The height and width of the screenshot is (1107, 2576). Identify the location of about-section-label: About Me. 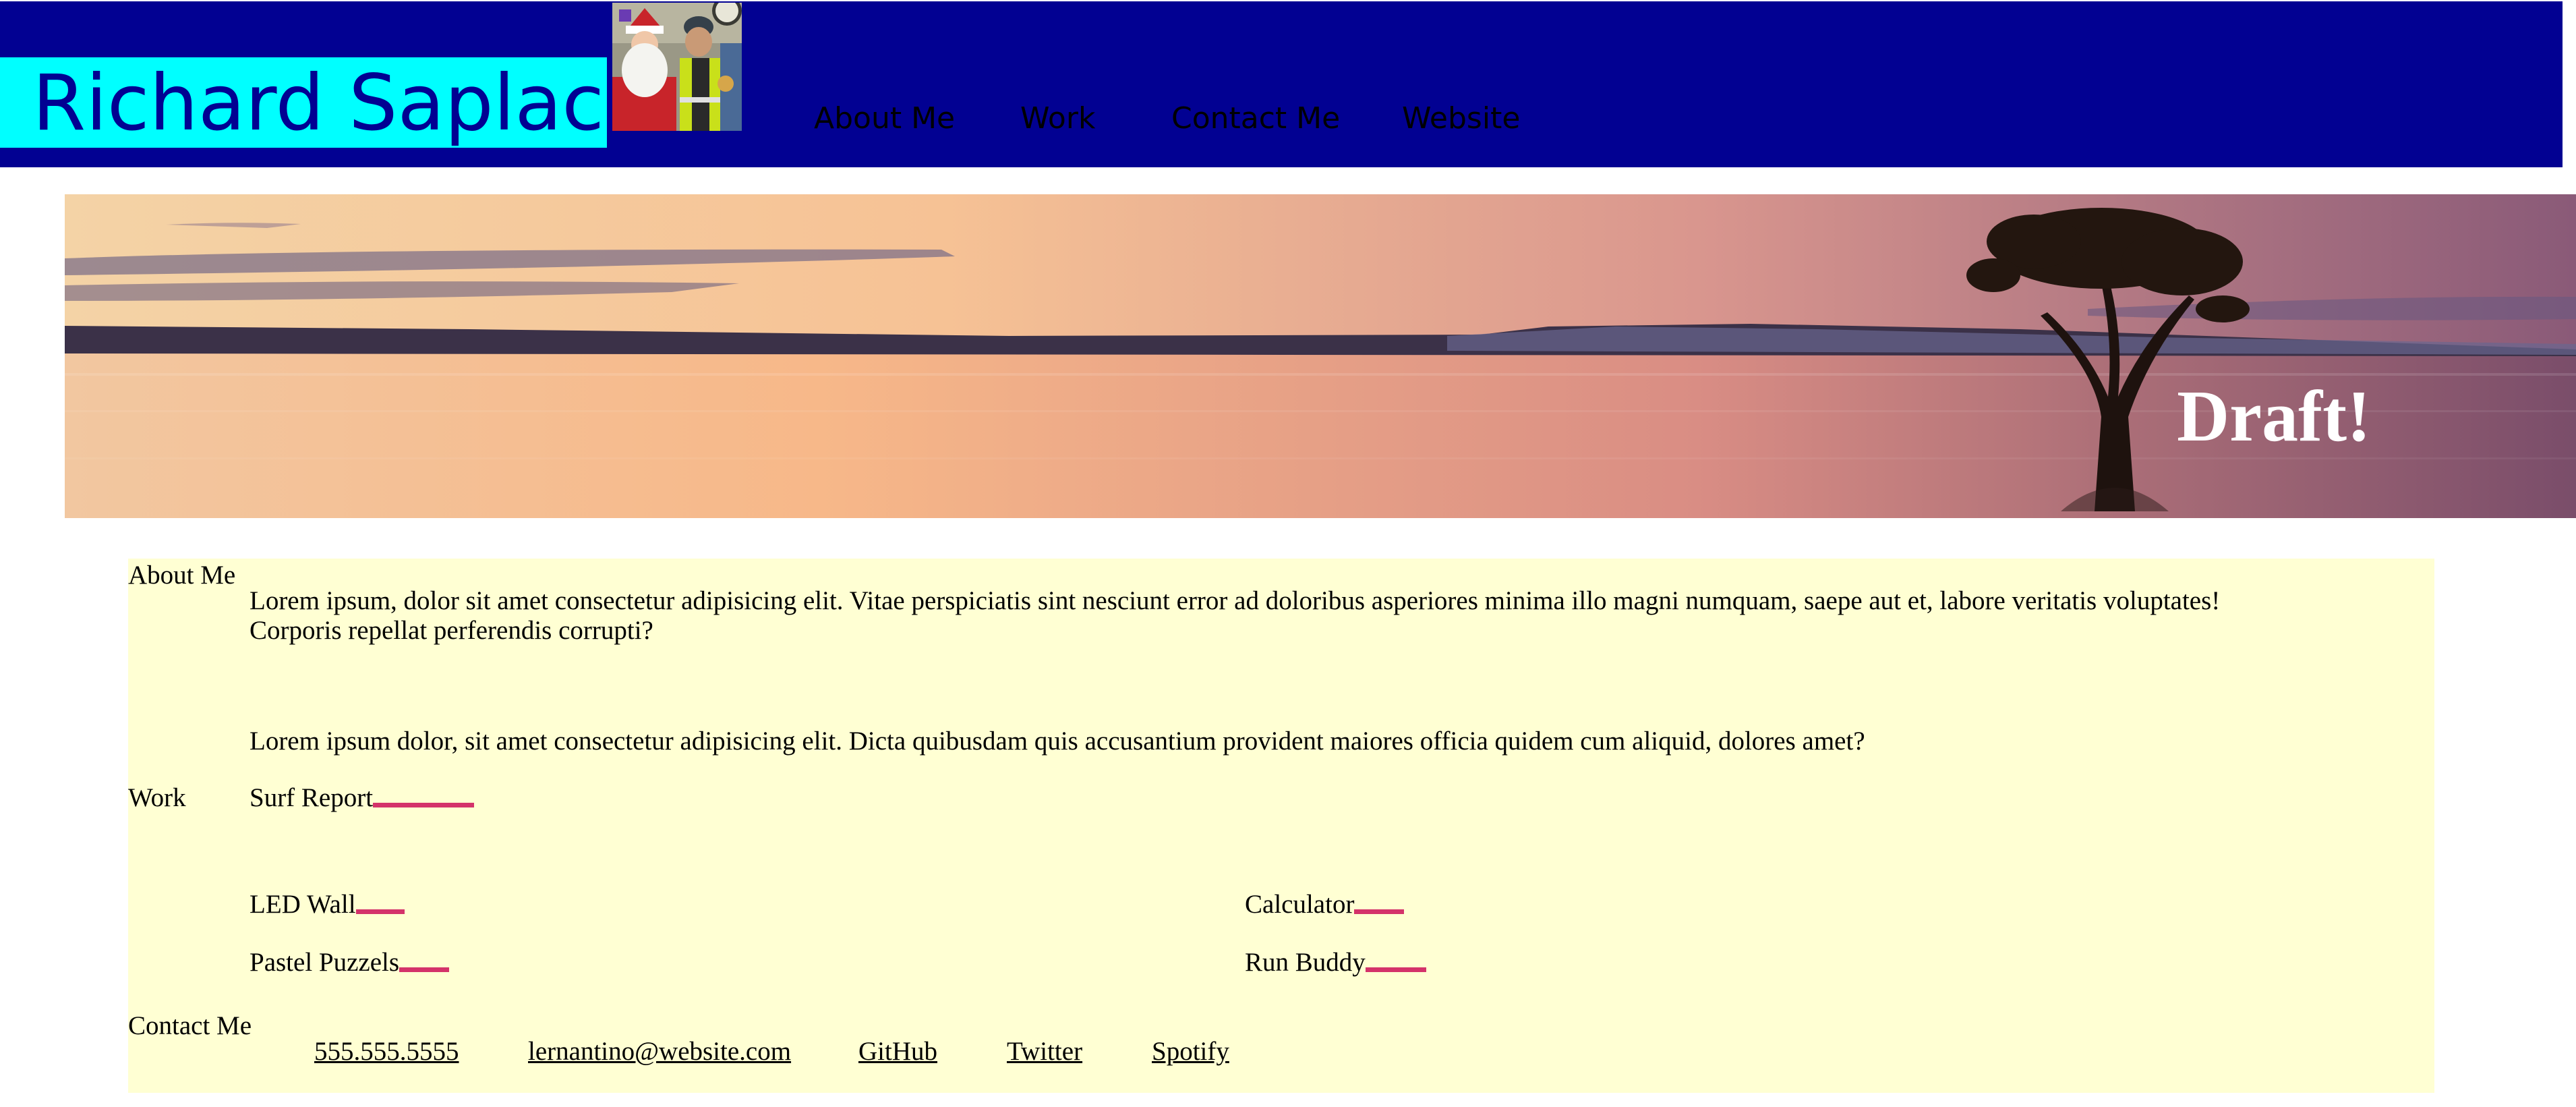
(182, 575).